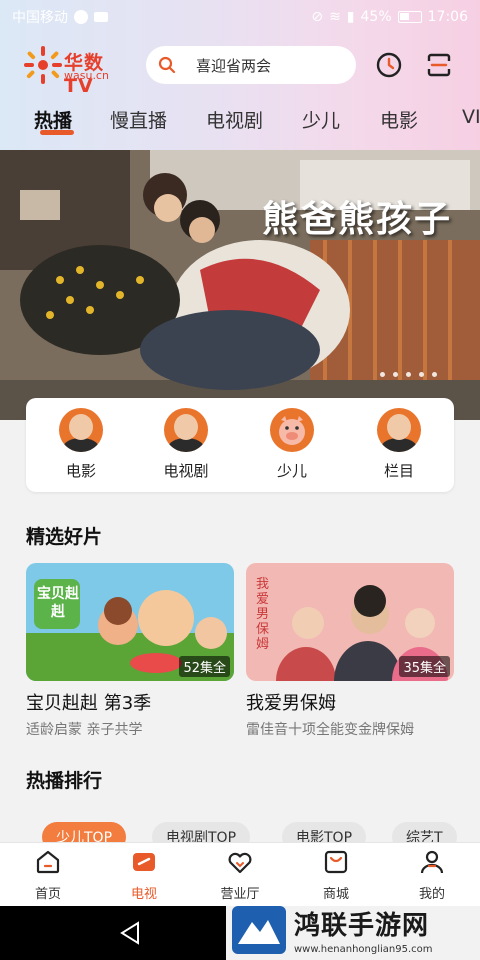 The height and width of the screenshot is (960, 480). Describe the element at coordinates (291, 703) in the screenshot. I see `pick-title: 我爱男保姆` at that location.